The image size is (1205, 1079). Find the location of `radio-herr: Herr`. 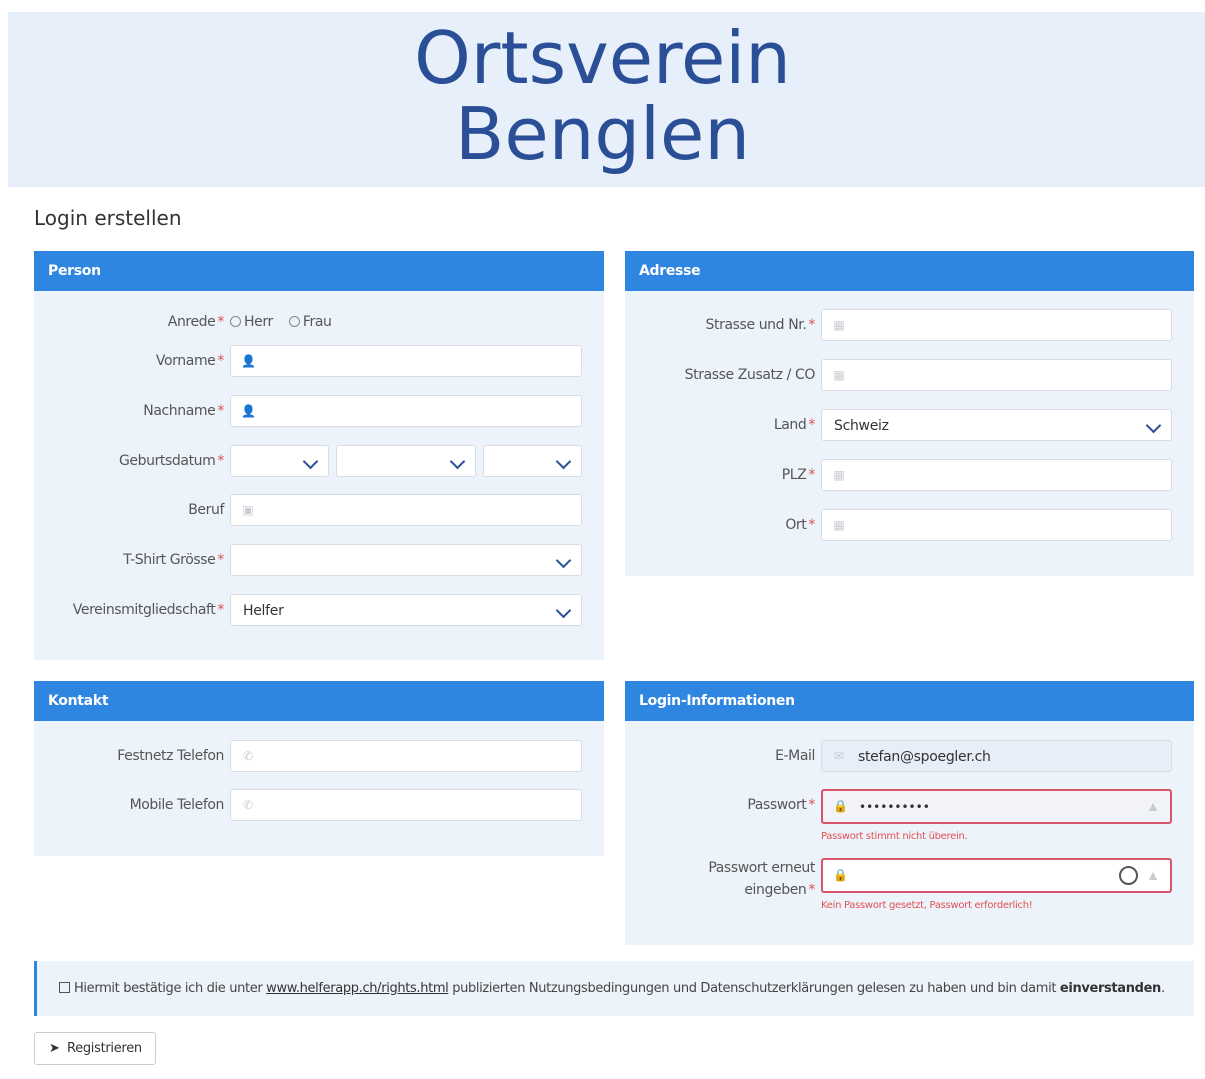

radio-herr: Herr is located at coordinates (251, 322).